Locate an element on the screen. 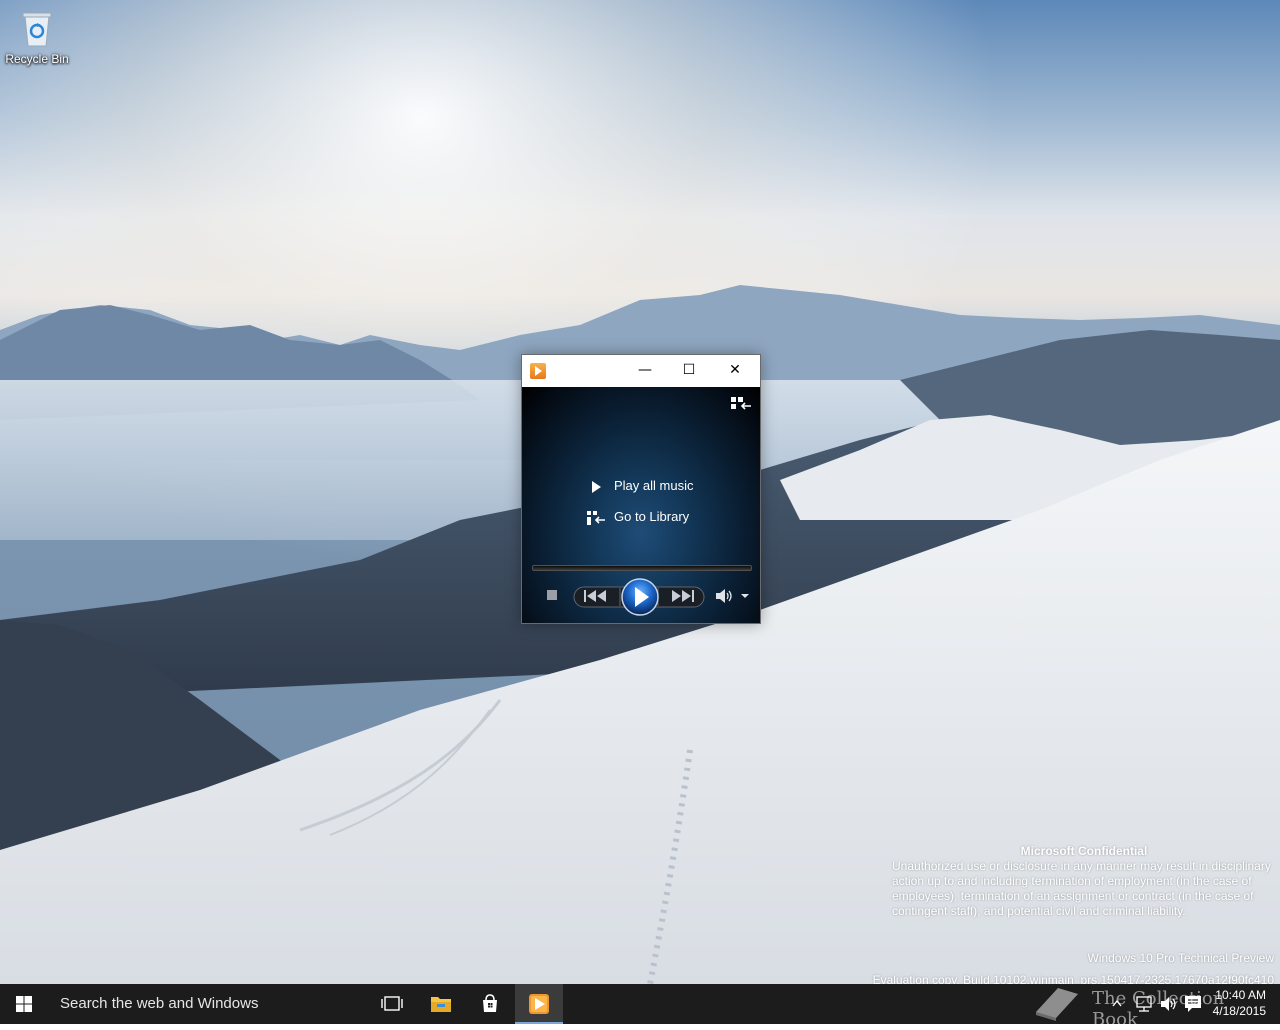  volume-icon is located at coordinates (724, 596).